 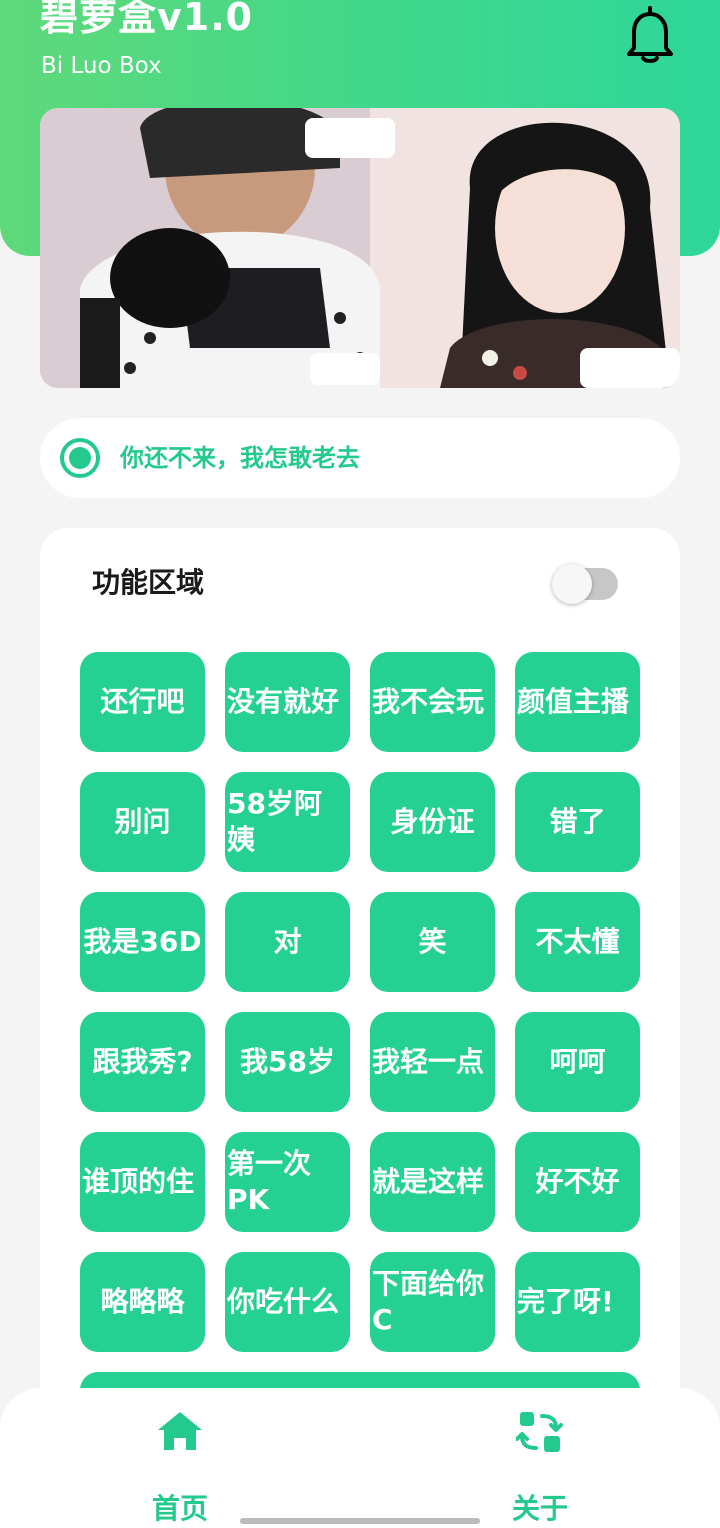 I want to click on phrase-button: 我58岁, so click(x=287, y=1062).